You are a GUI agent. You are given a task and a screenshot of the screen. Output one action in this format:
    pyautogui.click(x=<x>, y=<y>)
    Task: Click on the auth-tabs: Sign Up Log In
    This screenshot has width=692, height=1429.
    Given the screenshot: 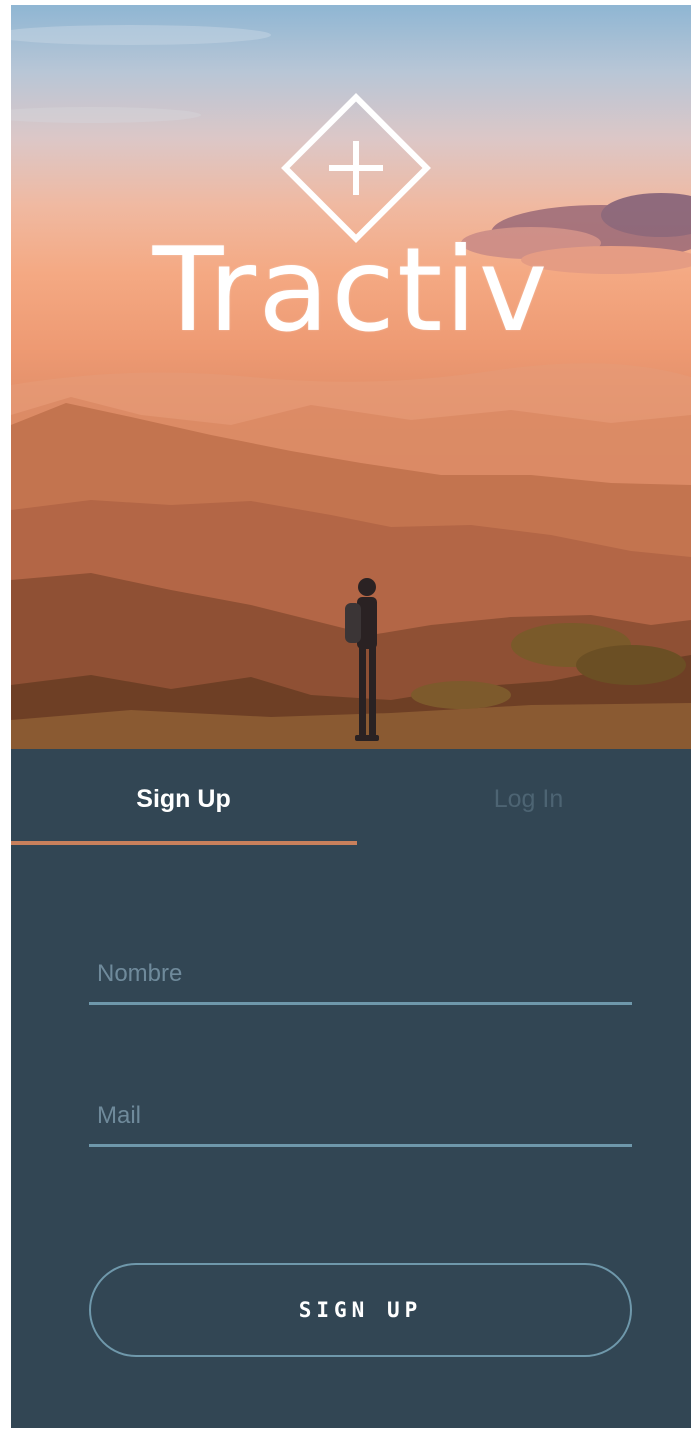 What is the action you would take?
    pyautogui.click(x=351, y=799)
    